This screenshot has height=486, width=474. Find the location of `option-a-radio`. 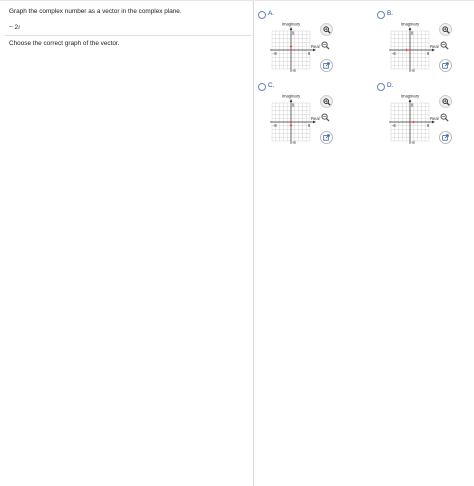

option-a-radio is located at coordinates (262, 15).